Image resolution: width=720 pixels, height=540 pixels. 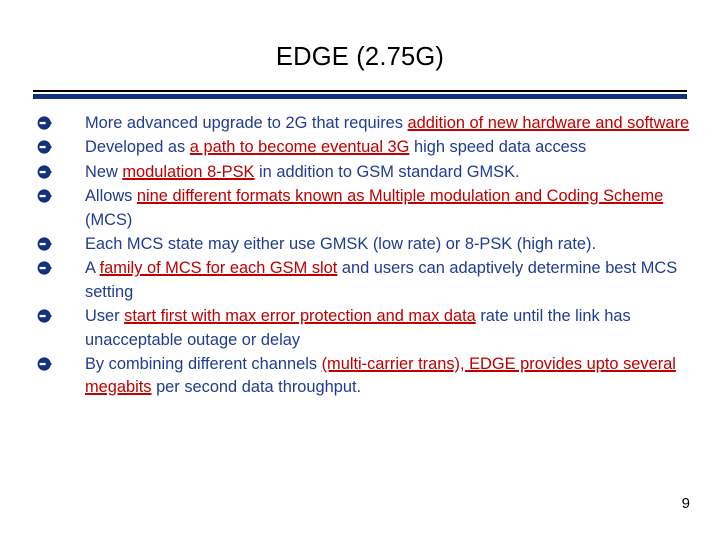 I want to click on text-run: A, so click(x=92, y=268).